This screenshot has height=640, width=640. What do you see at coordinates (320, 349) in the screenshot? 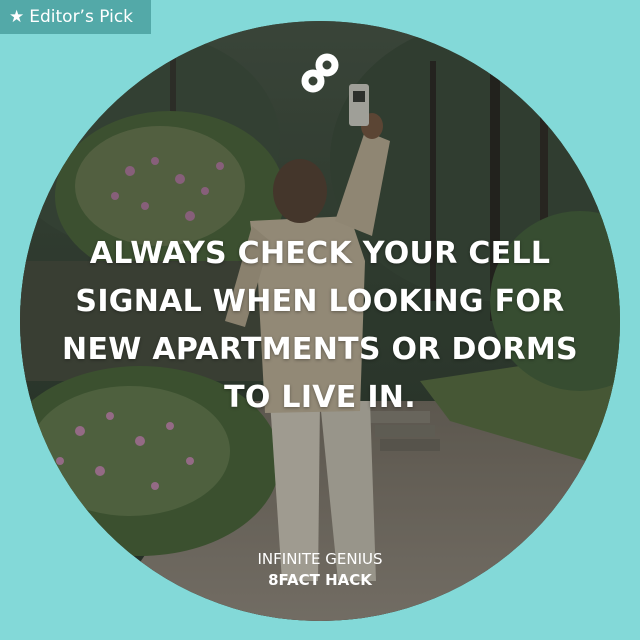
I see `headline-line-3: NEW APARTMENTS OR DORMS` at bounding box center [320, 349].